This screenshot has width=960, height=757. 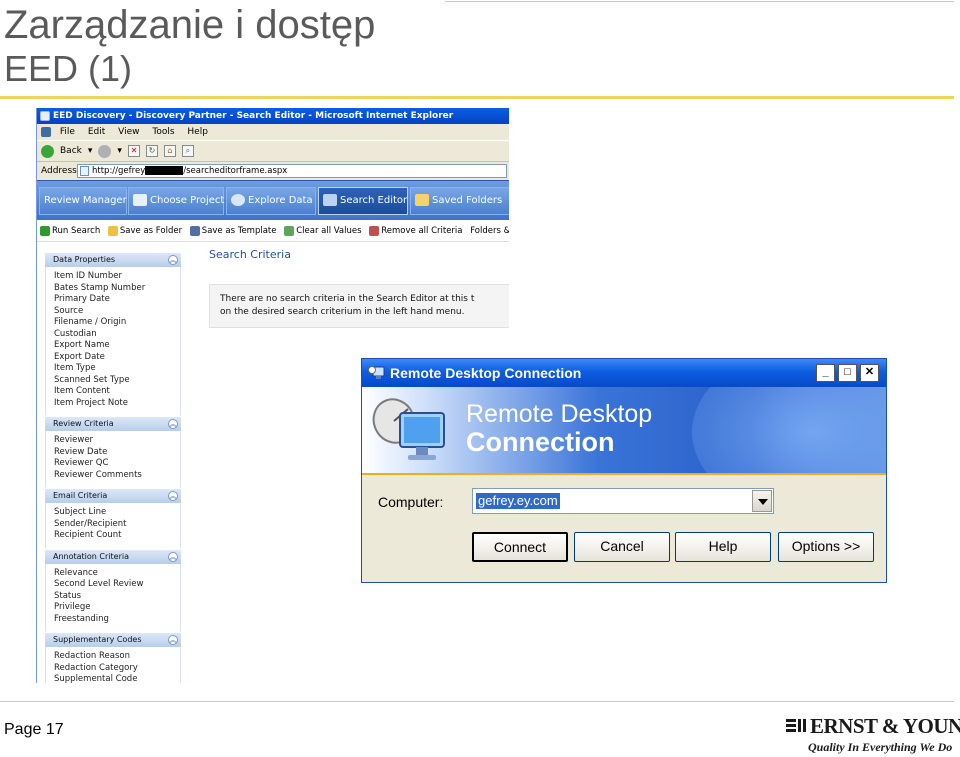 What do you see at coordinates (623, 501) in the screenshot?
I see `computer-combobox: gefrey.ey.com` at bounding box center [623, 501].